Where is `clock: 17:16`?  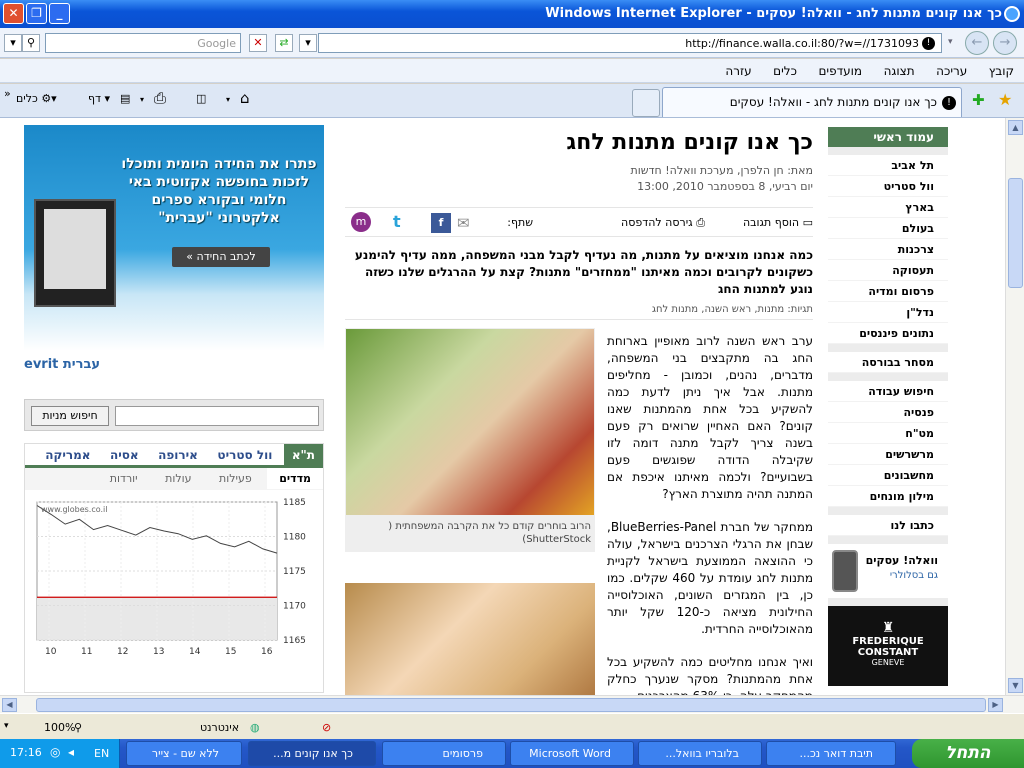
clock: 17:16 is located at coordinates (26, 752).